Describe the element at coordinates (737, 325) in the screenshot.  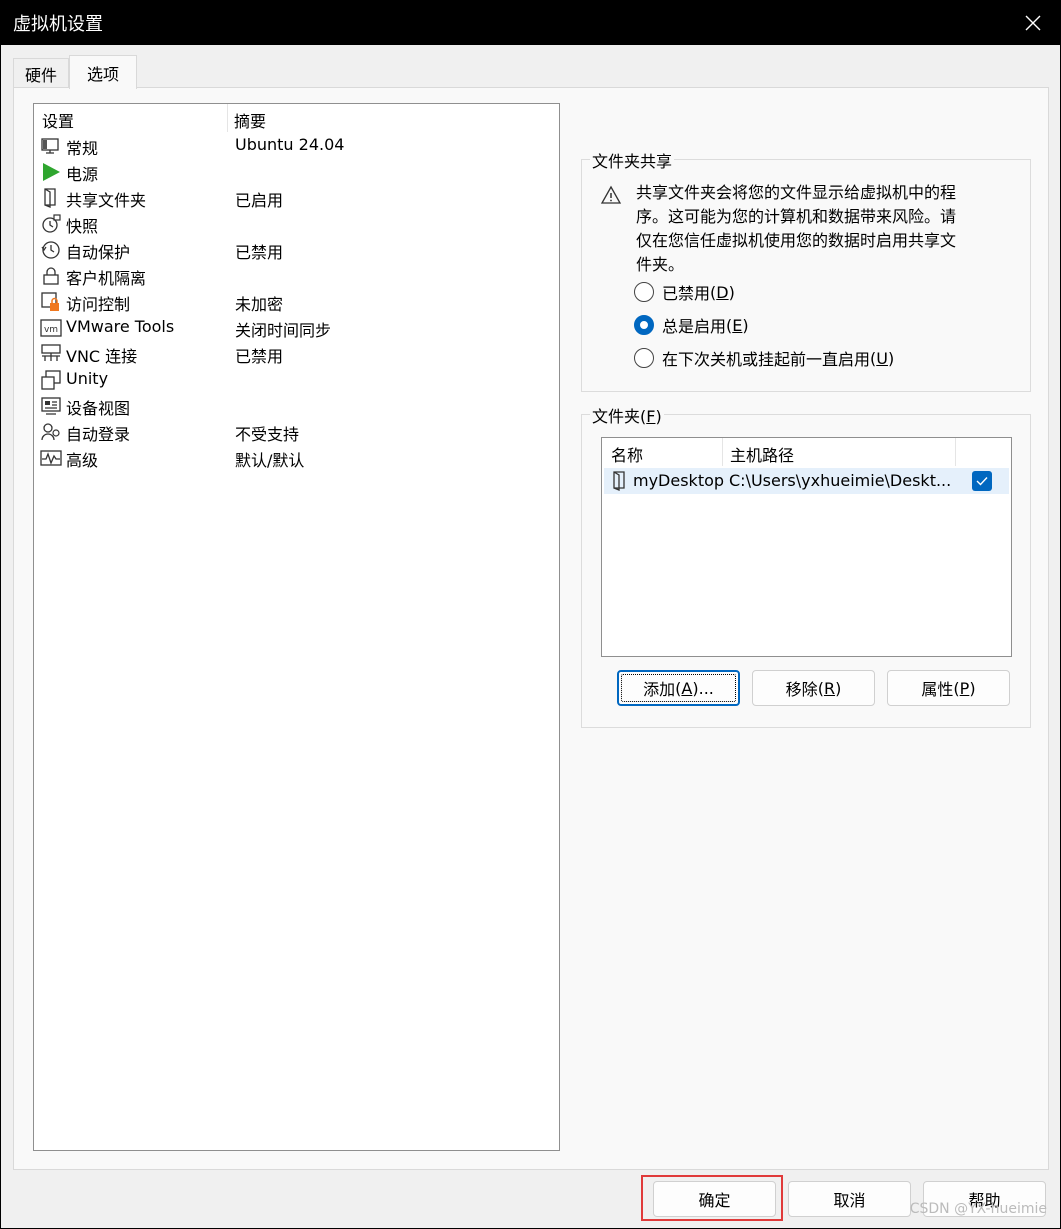
I see `radio-accel-key: E` at that location.